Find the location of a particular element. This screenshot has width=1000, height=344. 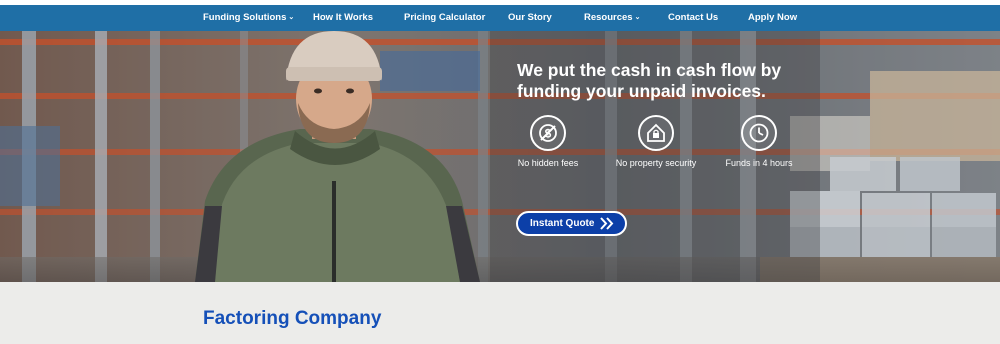

feature-no-hidden-fees: $ No hidden fees is located at coordinates (548, 141).